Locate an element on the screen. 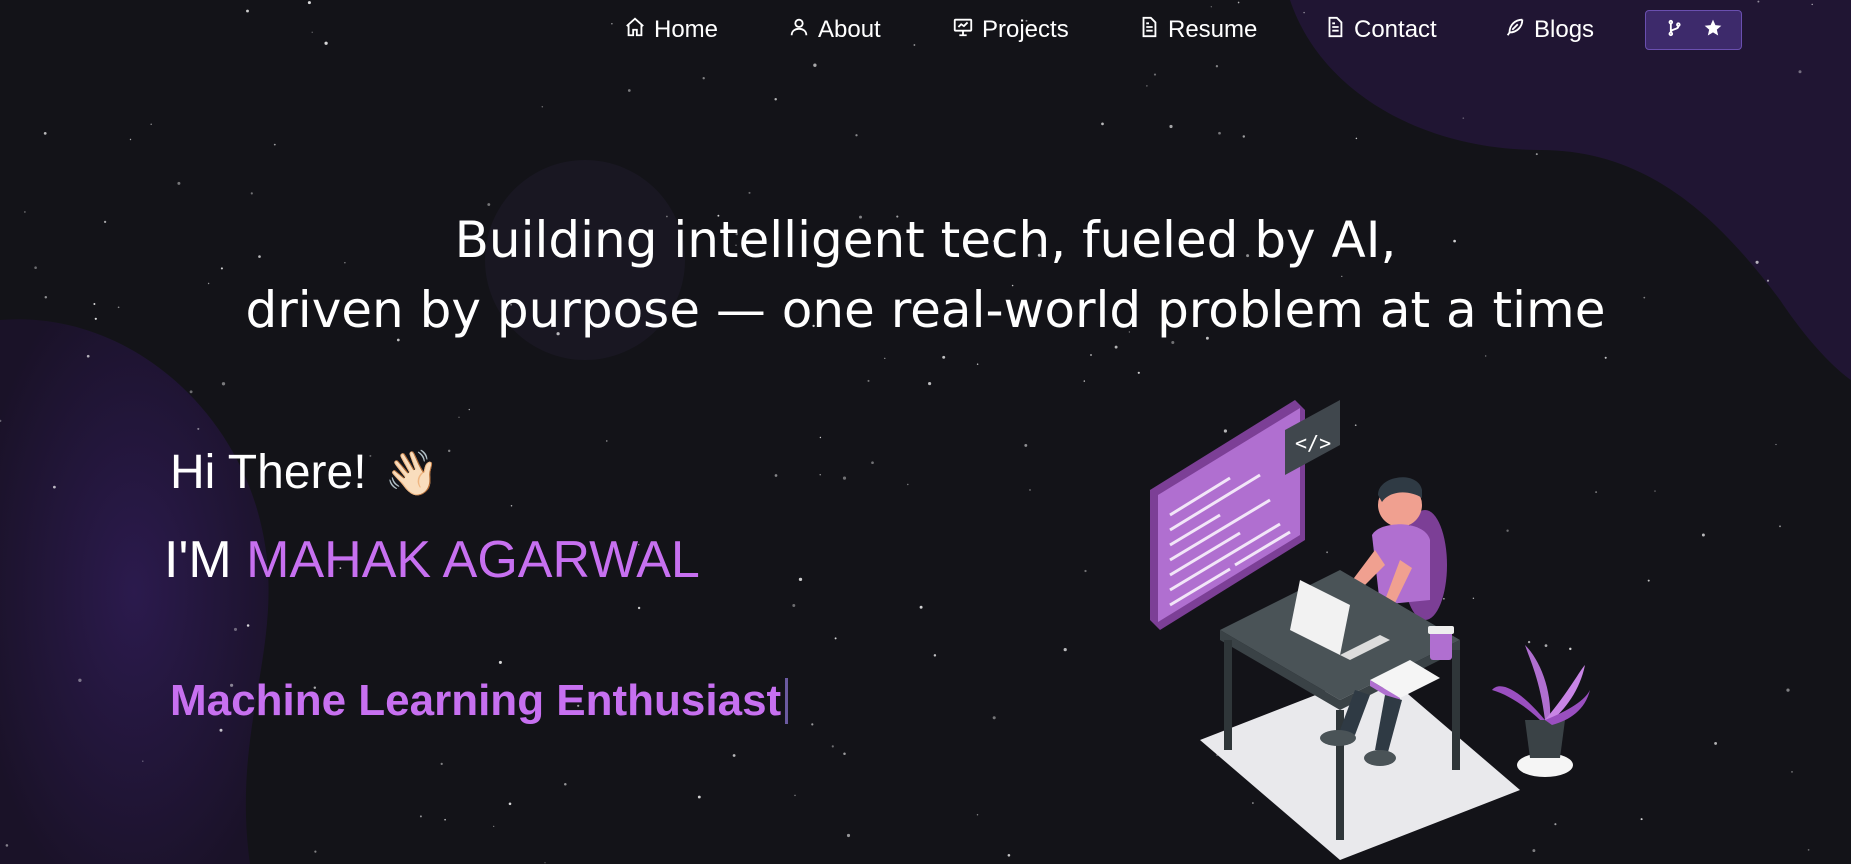 Image resolution: width=1851 pixels, height=864 pixels. nav-label-resume: Resume is located at coordinates (1213, 29).